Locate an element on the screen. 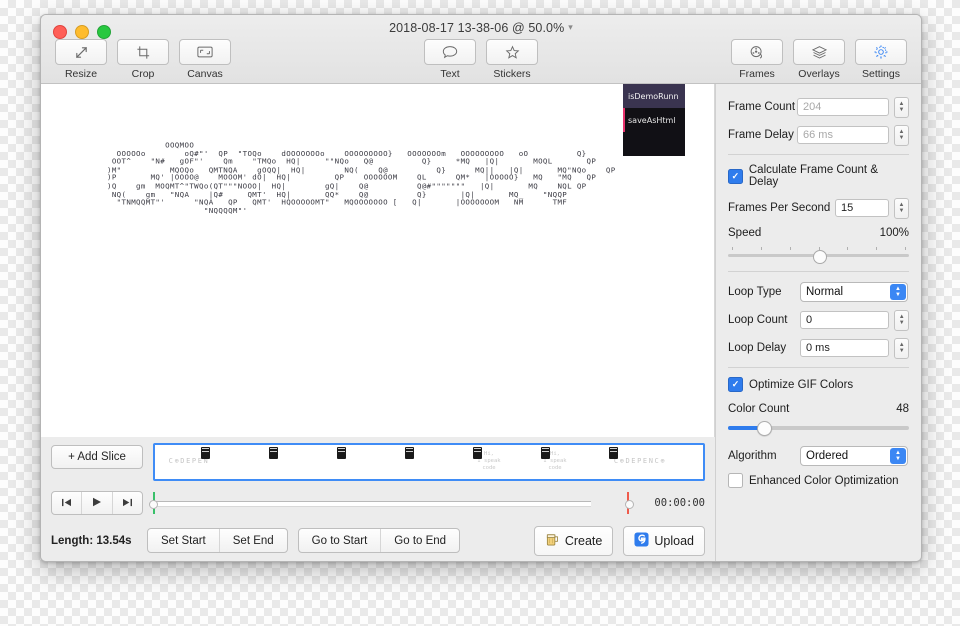  loop-delay-label: Loop Delay is located at coordinates (757, 348).